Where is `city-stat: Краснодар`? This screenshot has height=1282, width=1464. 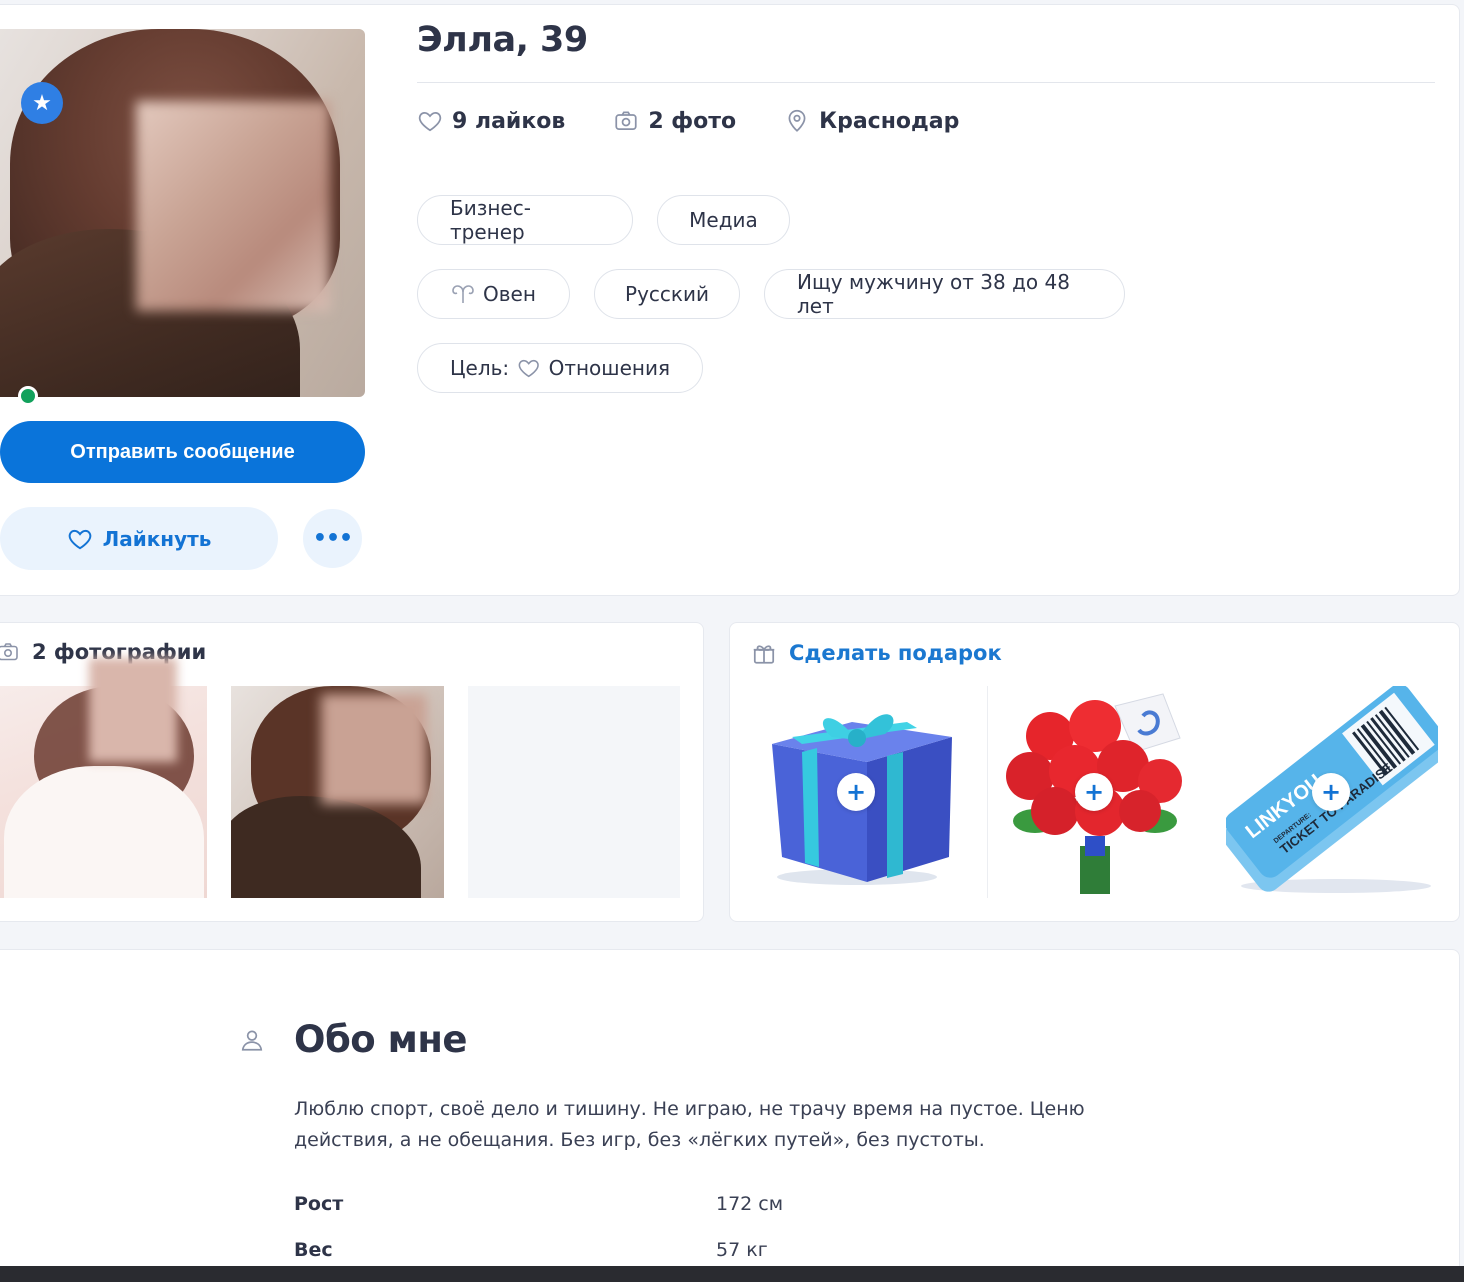 city-stat: Краснодар is located at coordinates (871, 121).